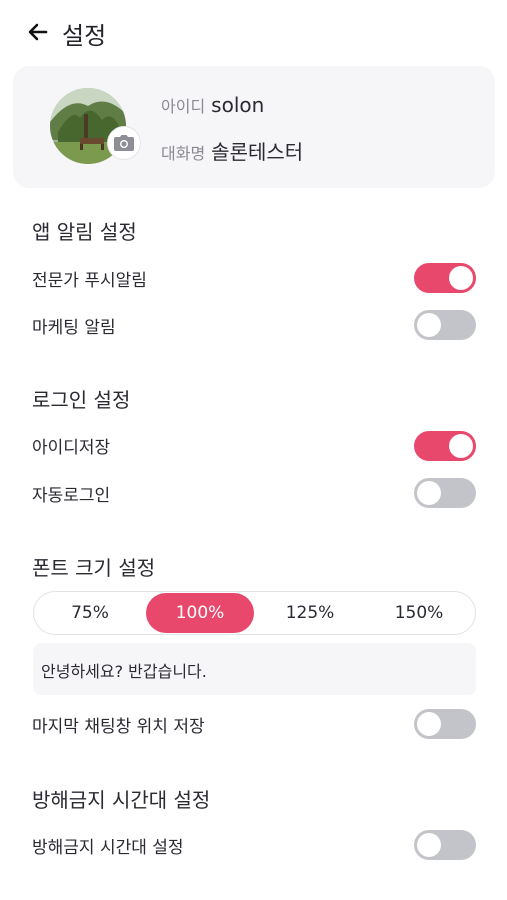  I want to click on font-size-option-100: 100%, so click(200, 613).